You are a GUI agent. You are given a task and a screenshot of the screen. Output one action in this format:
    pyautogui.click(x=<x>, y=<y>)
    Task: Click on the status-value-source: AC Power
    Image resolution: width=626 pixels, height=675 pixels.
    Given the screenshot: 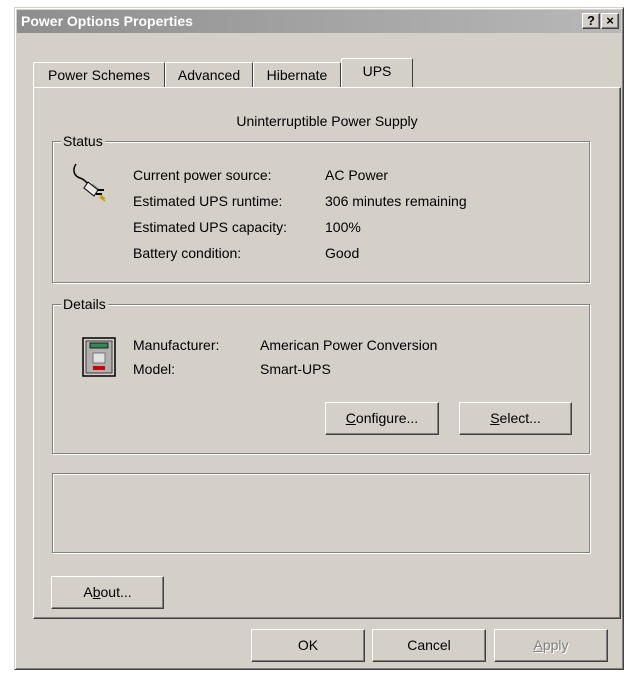 What is the action you would take?
    pyautogui.click(x=357, y=175)
    